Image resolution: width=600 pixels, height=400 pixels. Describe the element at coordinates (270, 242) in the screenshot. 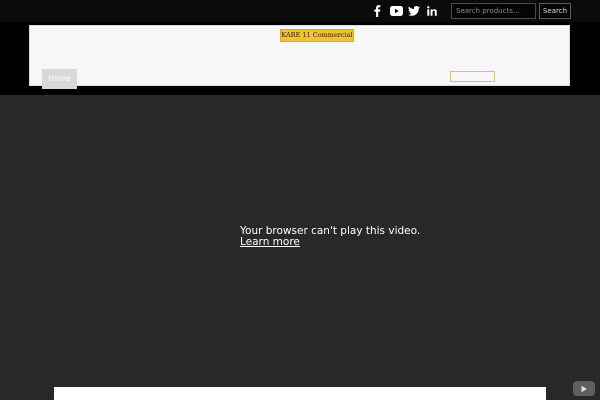

I see `learn-more-link: Learn more` at that location.